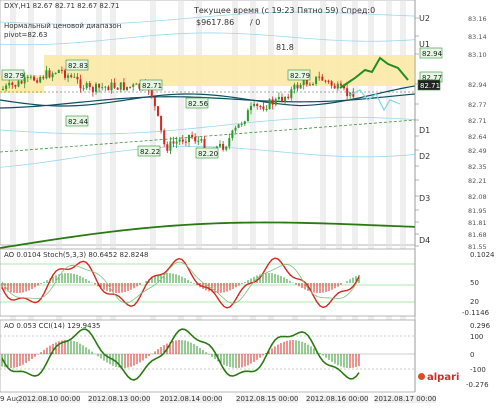 This screenshot has width=500, height=412. What do you see at coordinates (478, 370) in the screenshot?
I see `cci-axis-minus100: -100` at bounding box center [478, 370].